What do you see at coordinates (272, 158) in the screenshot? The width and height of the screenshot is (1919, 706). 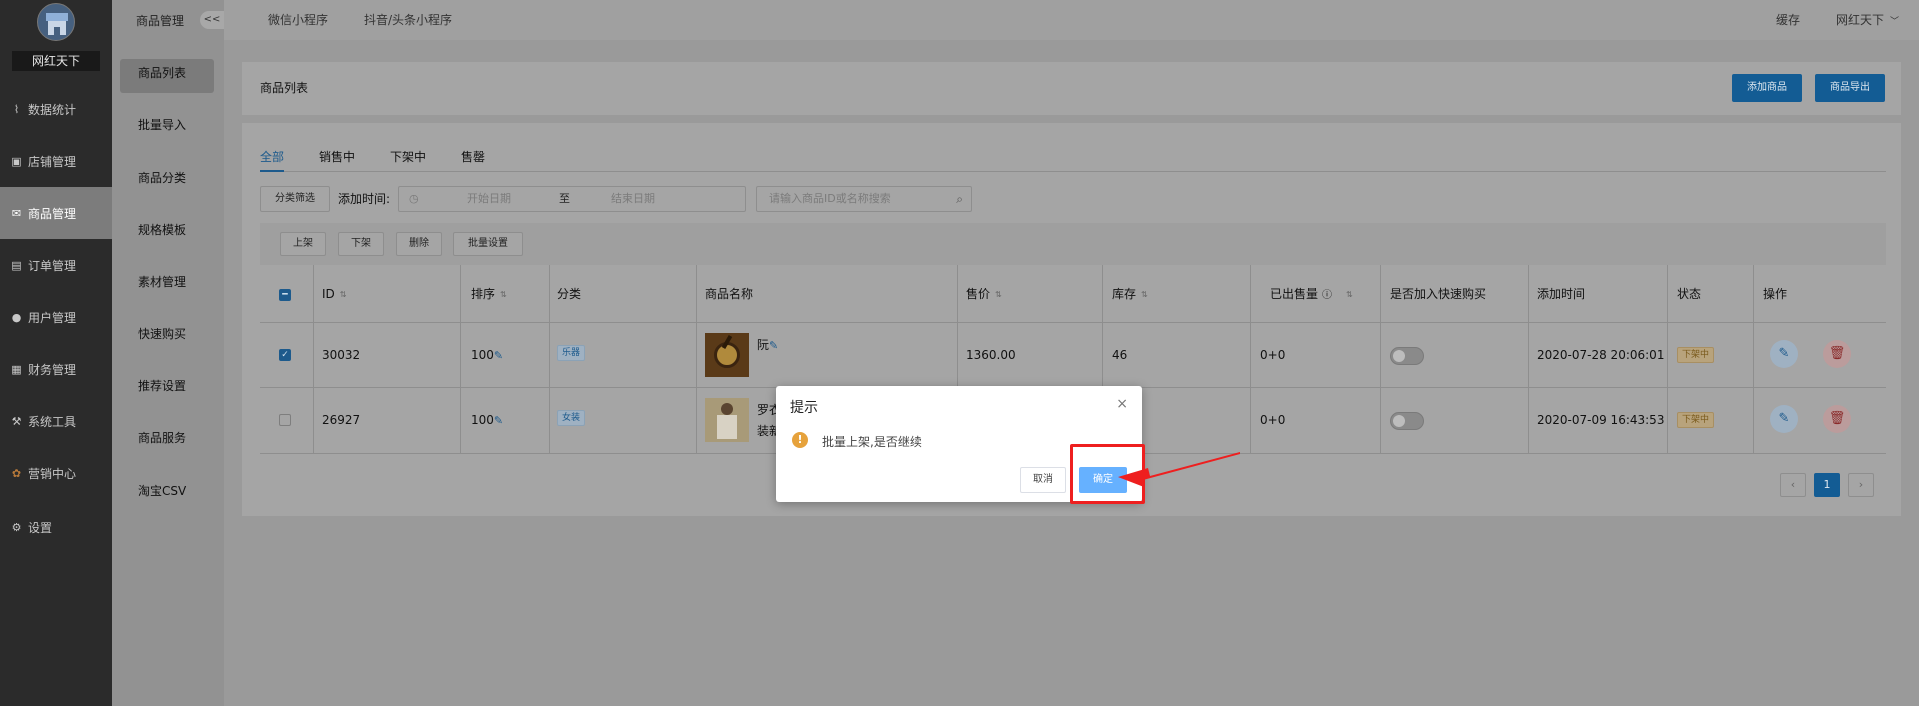 I see `tab-all: 全部` at bounding box center [272, 158].